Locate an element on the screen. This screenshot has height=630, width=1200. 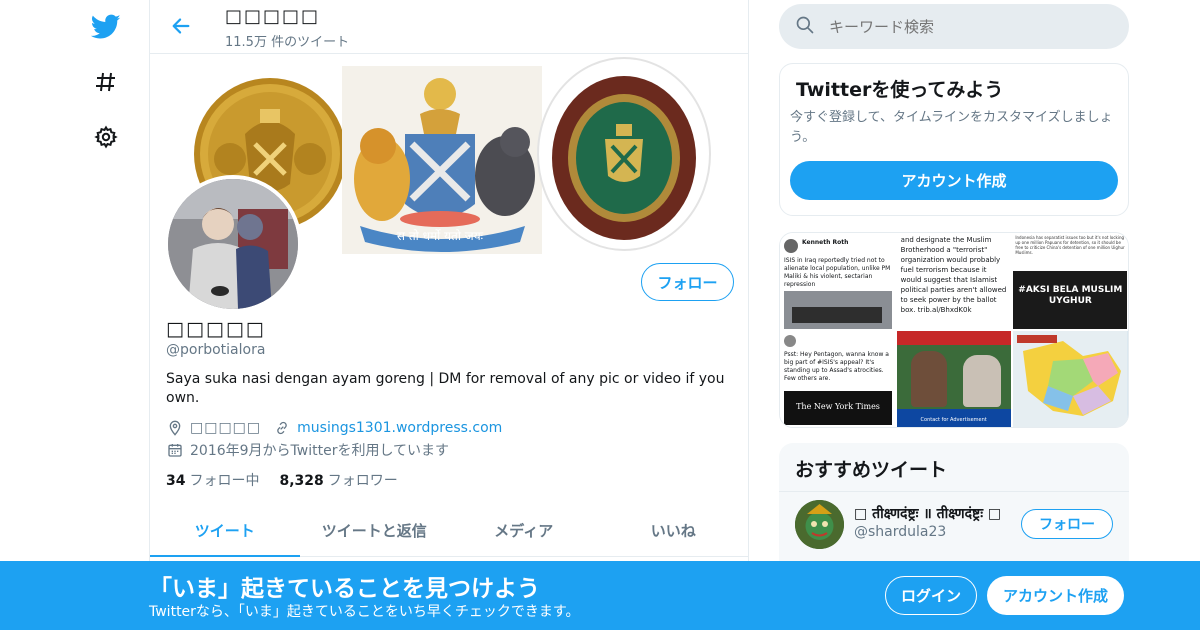
recommended-user-handle: @shardula23 is located at coordinates (900, 532).